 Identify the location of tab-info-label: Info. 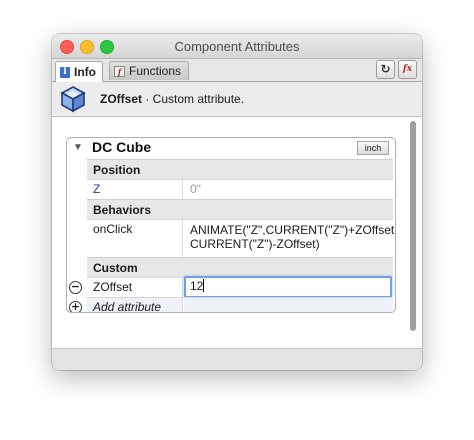
(85, 72).